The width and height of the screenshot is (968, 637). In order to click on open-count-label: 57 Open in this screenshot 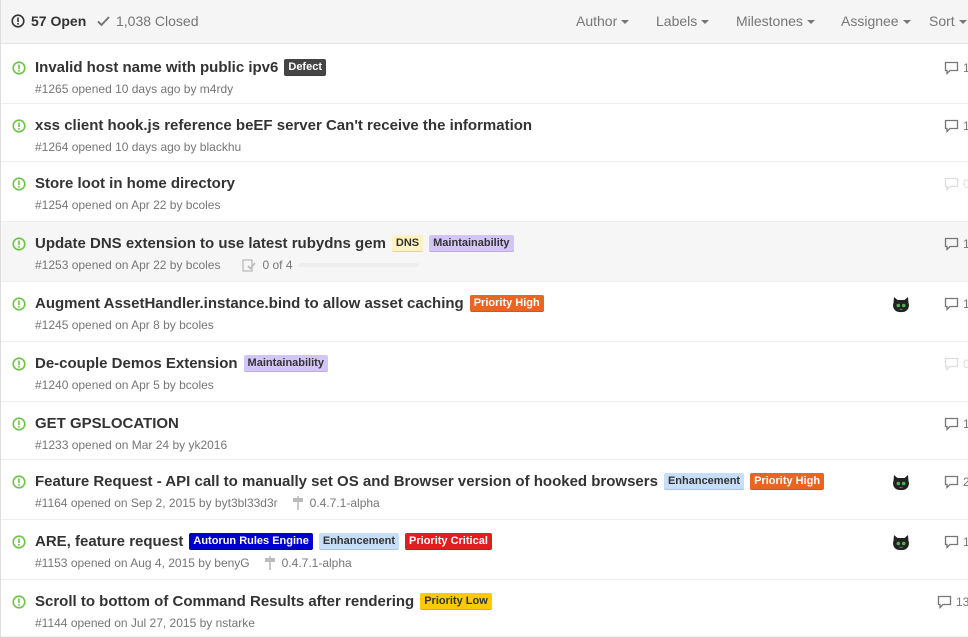, I will do `click(59, 21)`.